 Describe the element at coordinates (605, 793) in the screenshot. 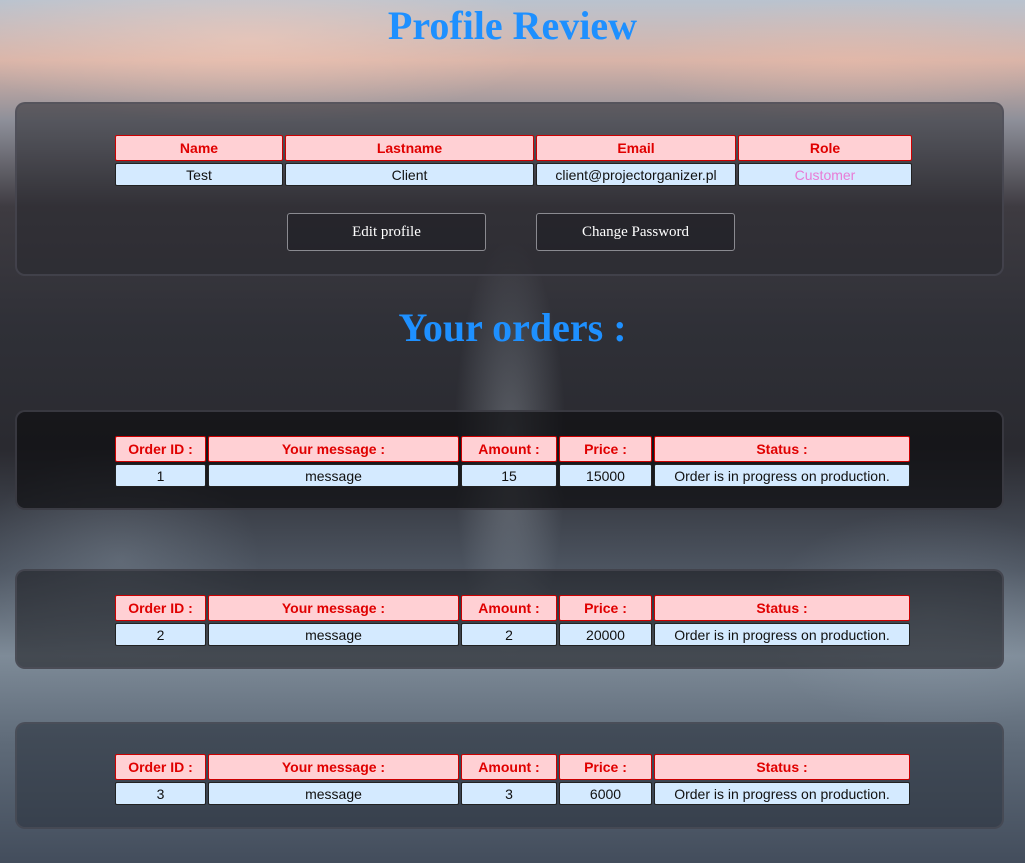

I see `order-price: 6000` at that location.